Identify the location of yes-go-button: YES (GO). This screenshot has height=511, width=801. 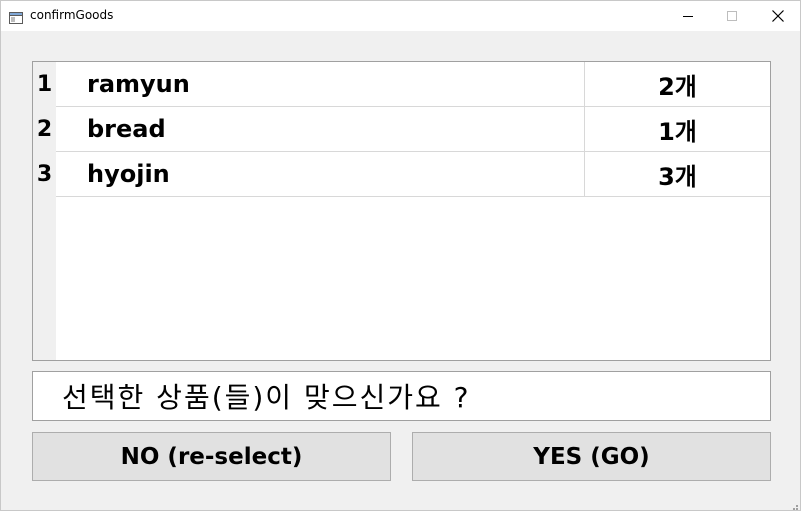
(591, 456).